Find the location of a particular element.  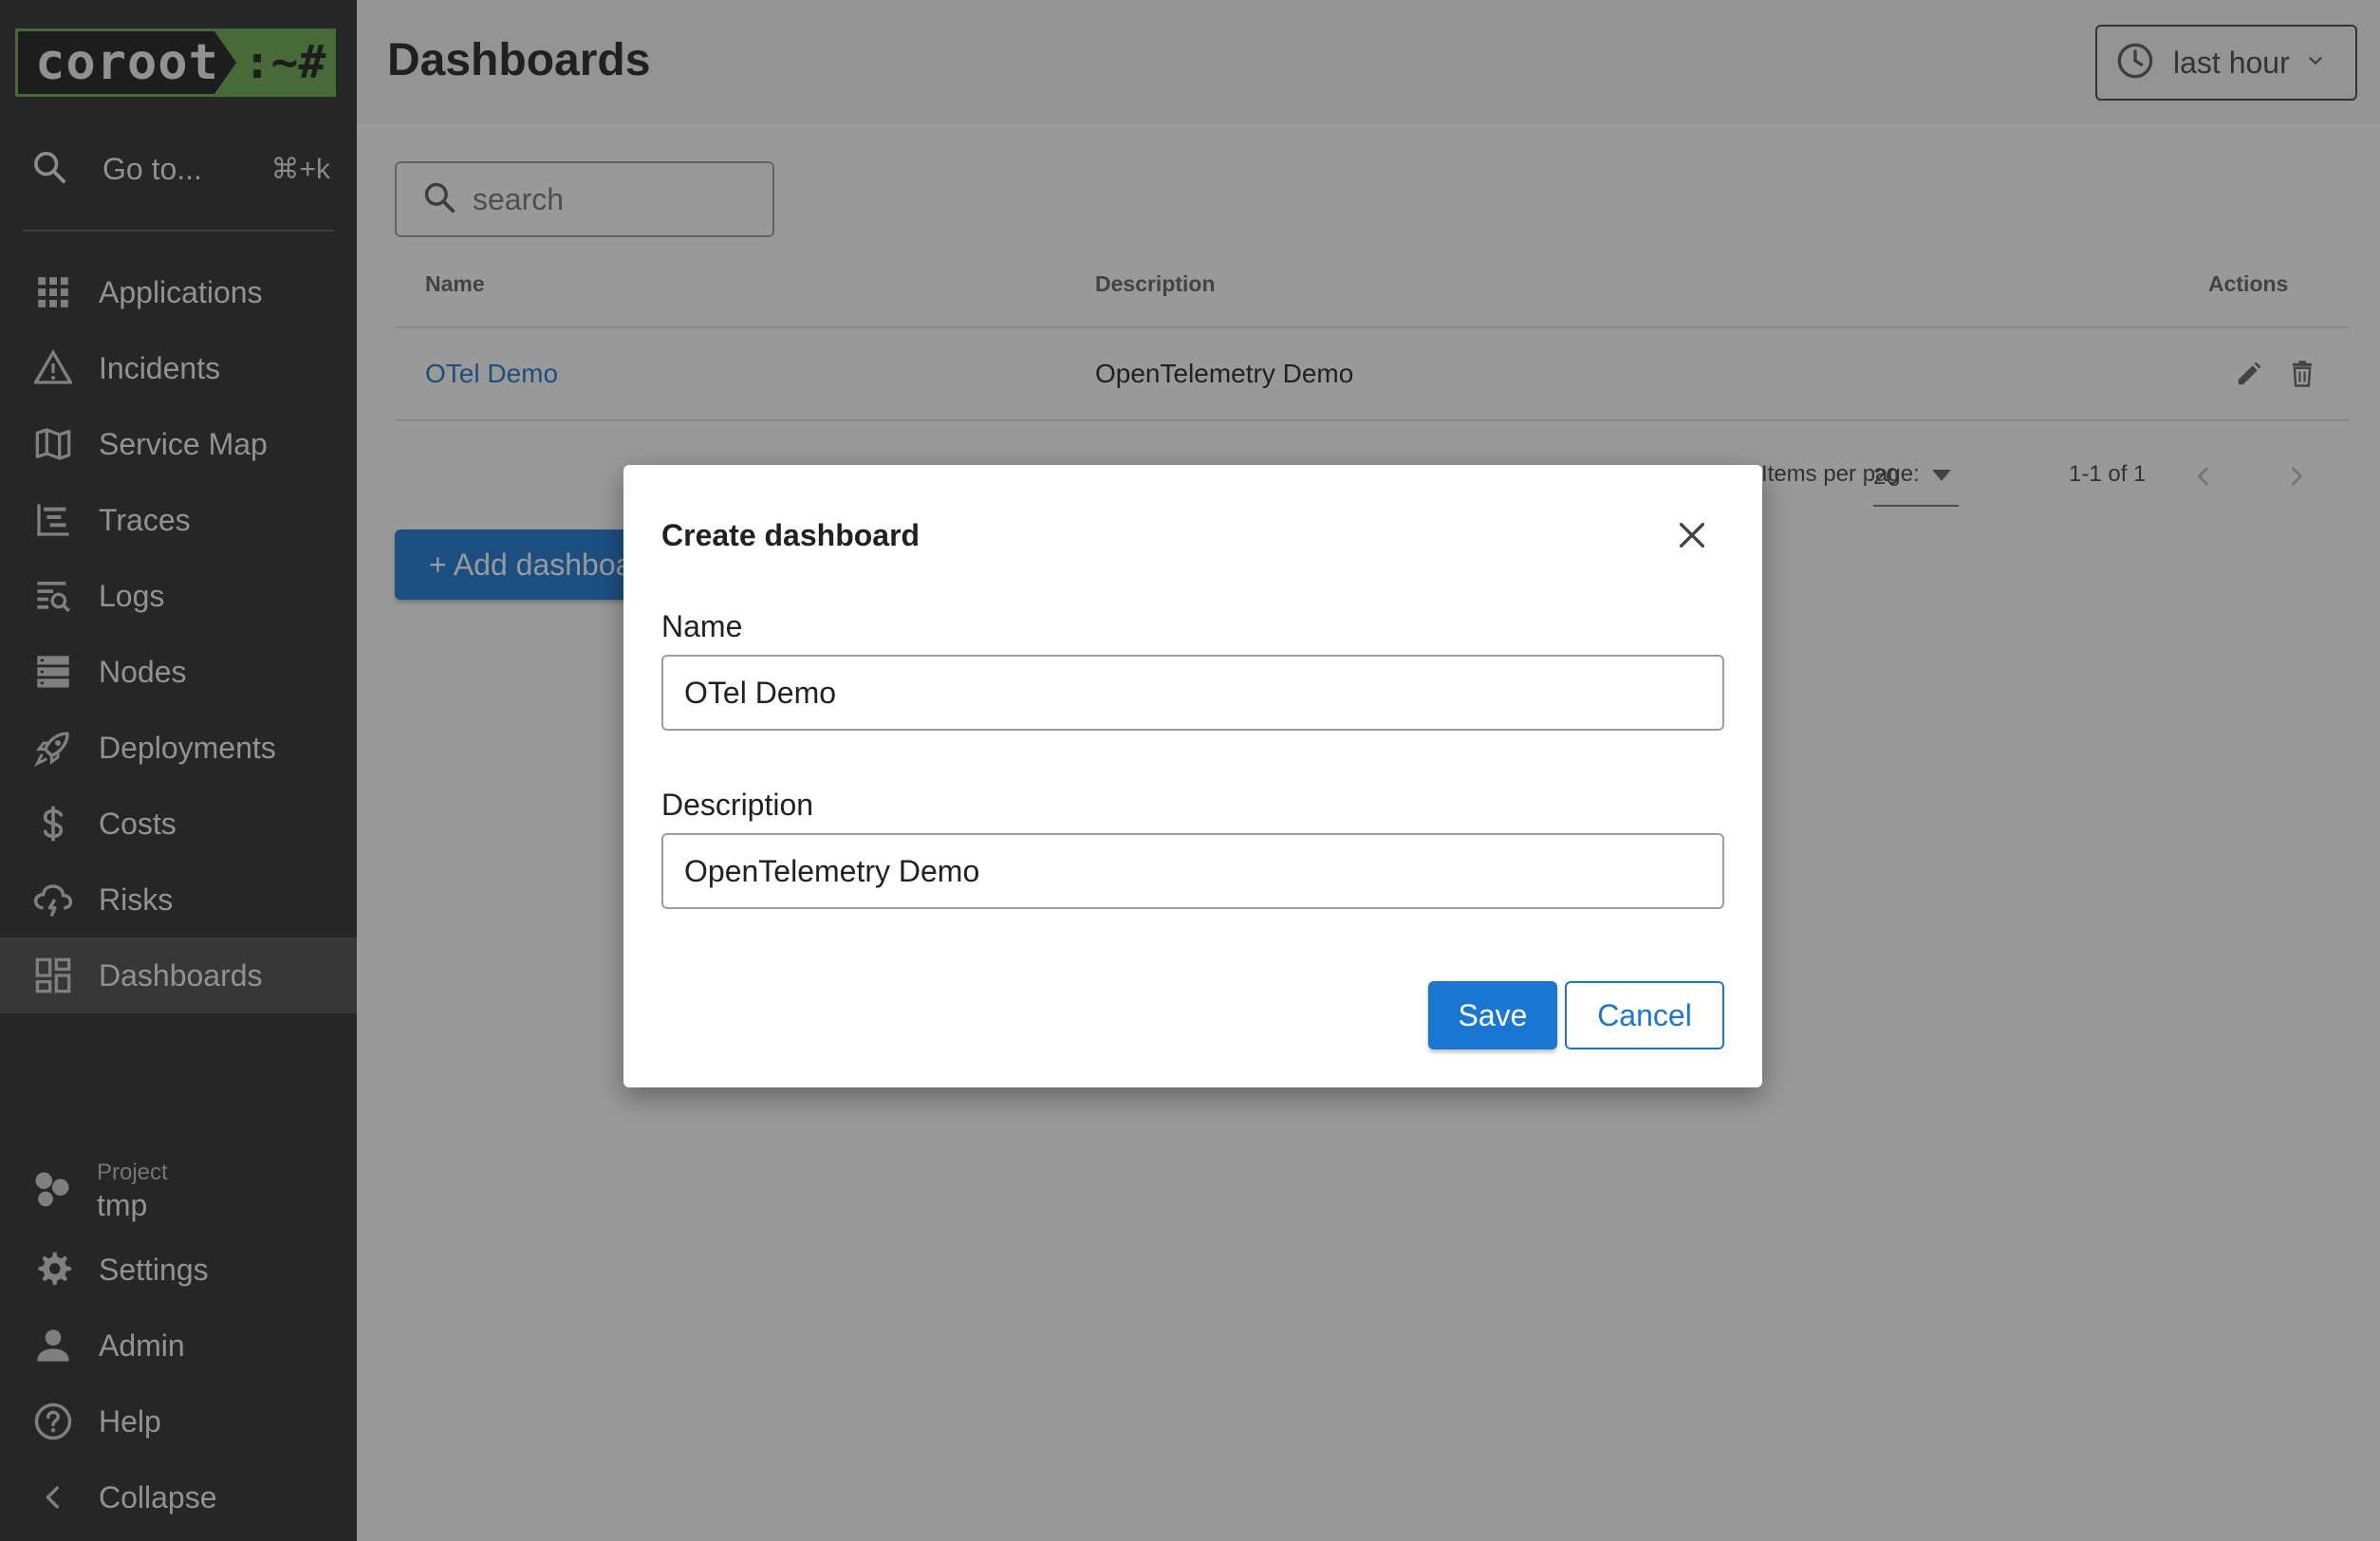

save-button: Save is located at coordinates (1492, 1015).